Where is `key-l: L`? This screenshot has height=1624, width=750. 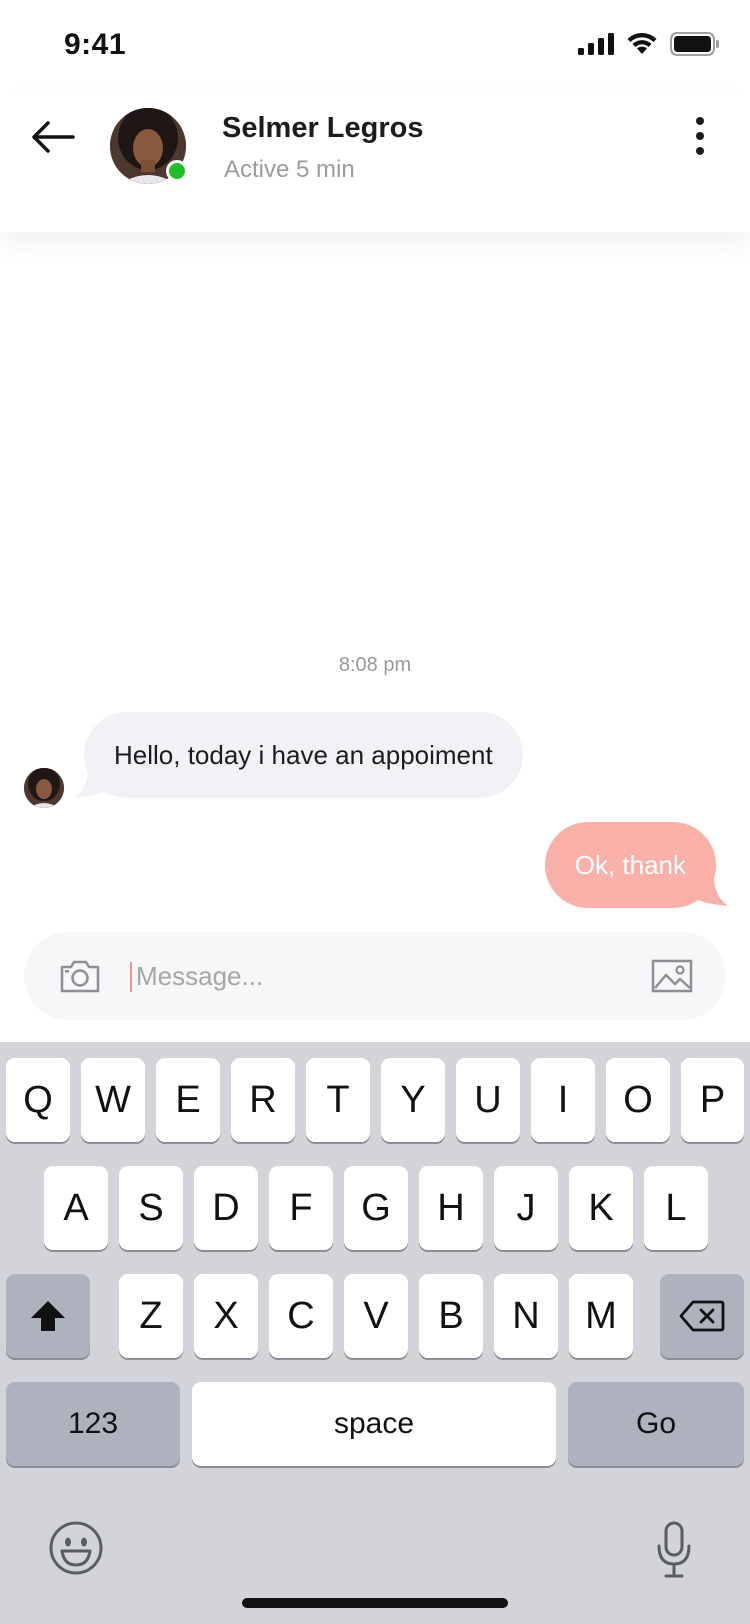 key-l: L is located at coordinates (676, 1208).